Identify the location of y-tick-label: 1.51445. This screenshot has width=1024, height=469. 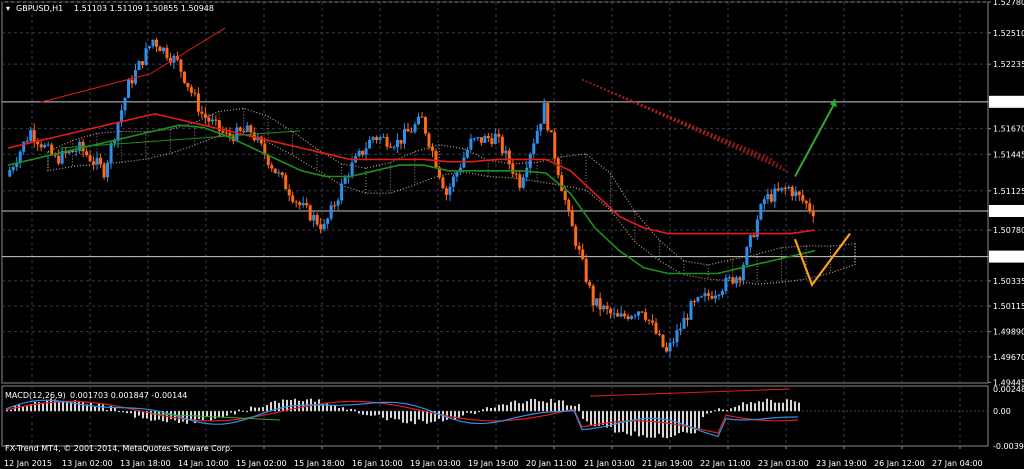
(1008, 154).